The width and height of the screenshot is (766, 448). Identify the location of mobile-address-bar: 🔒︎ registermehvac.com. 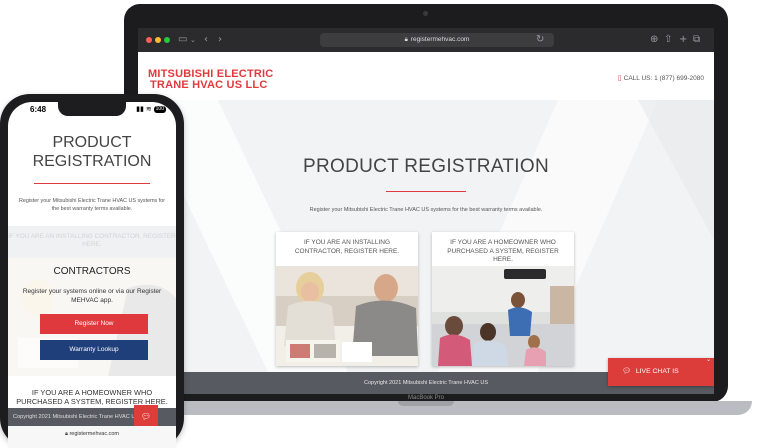
(92, 437).